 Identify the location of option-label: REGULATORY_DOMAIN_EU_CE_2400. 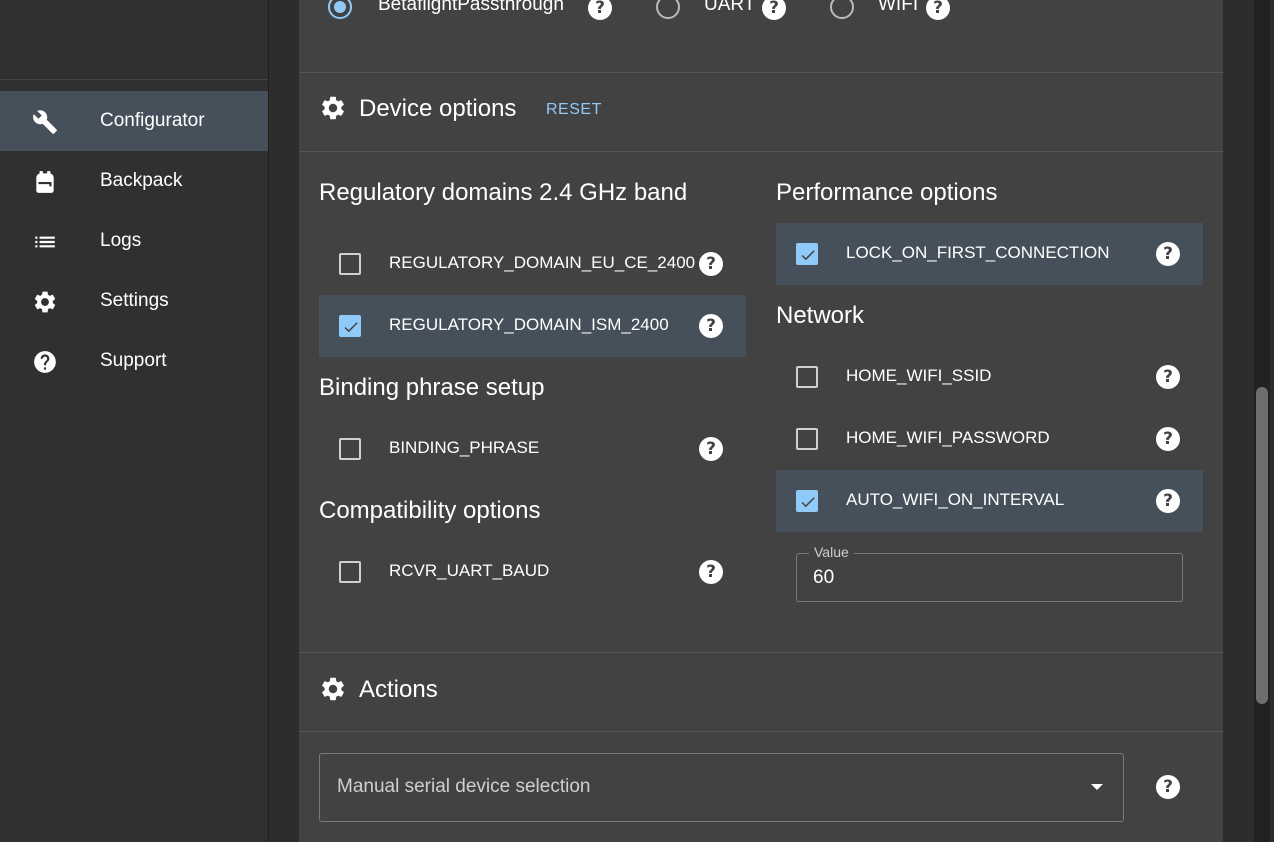
(542, 262).